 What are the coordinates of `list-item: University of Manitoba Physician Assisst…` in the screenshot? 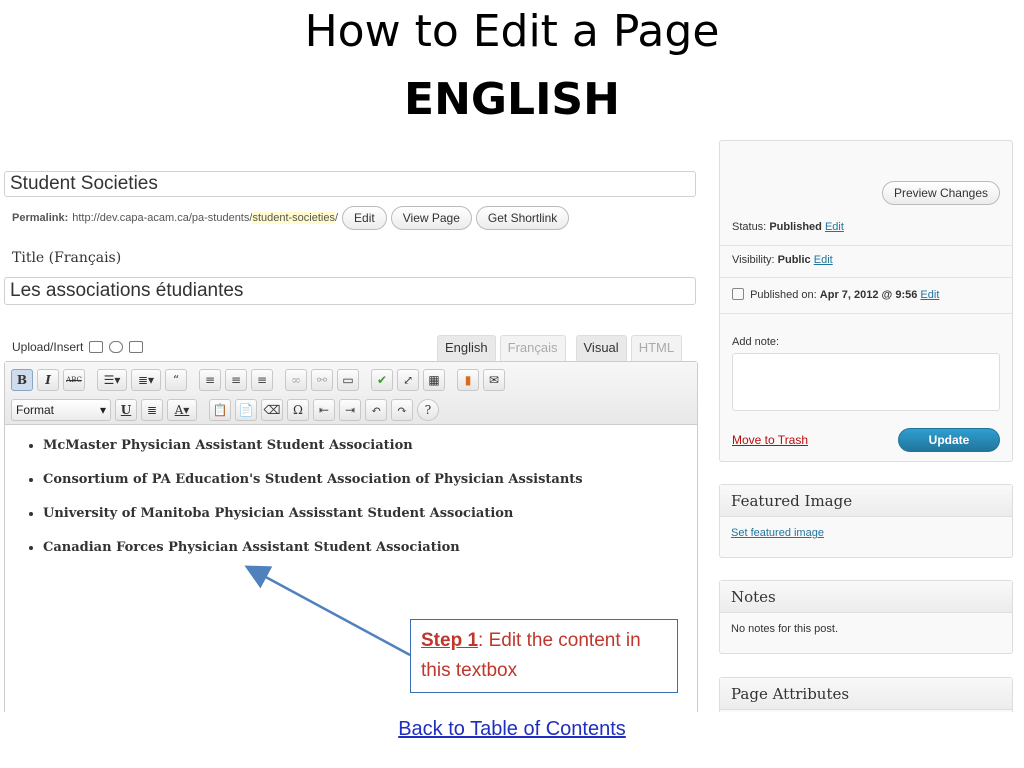 It's located at (360, 513).